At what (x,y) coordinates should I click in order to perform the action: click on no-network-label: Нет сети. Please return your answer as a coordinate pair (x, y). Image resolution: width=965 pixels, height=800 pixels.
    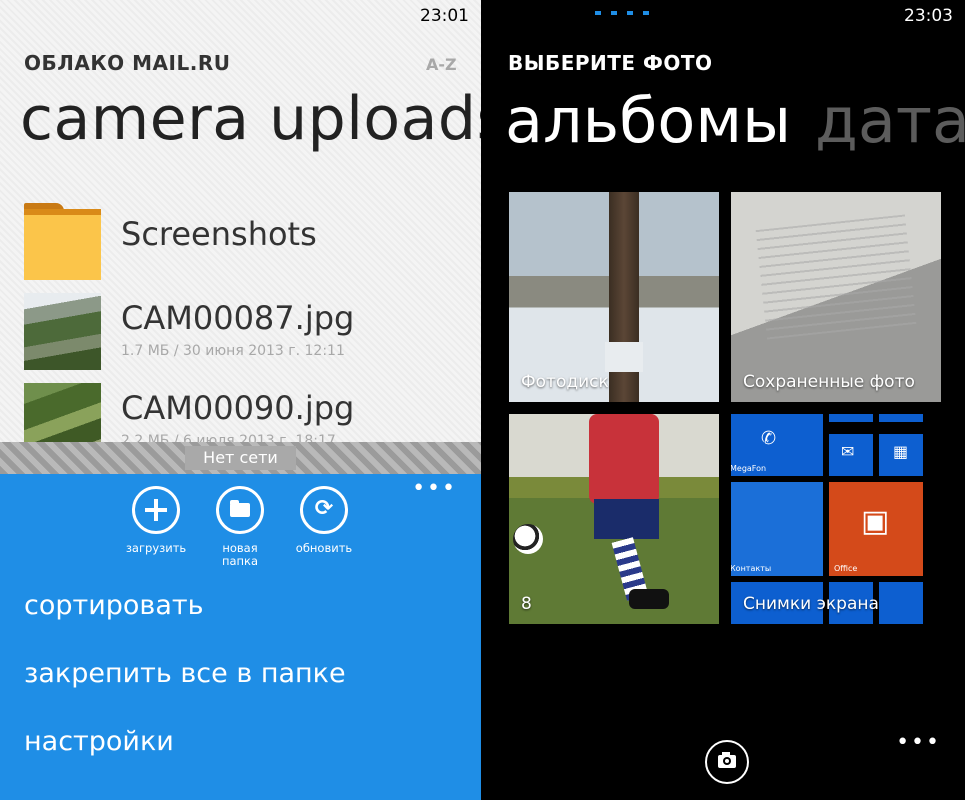
    Looking at the image, I should click on (240, 457).